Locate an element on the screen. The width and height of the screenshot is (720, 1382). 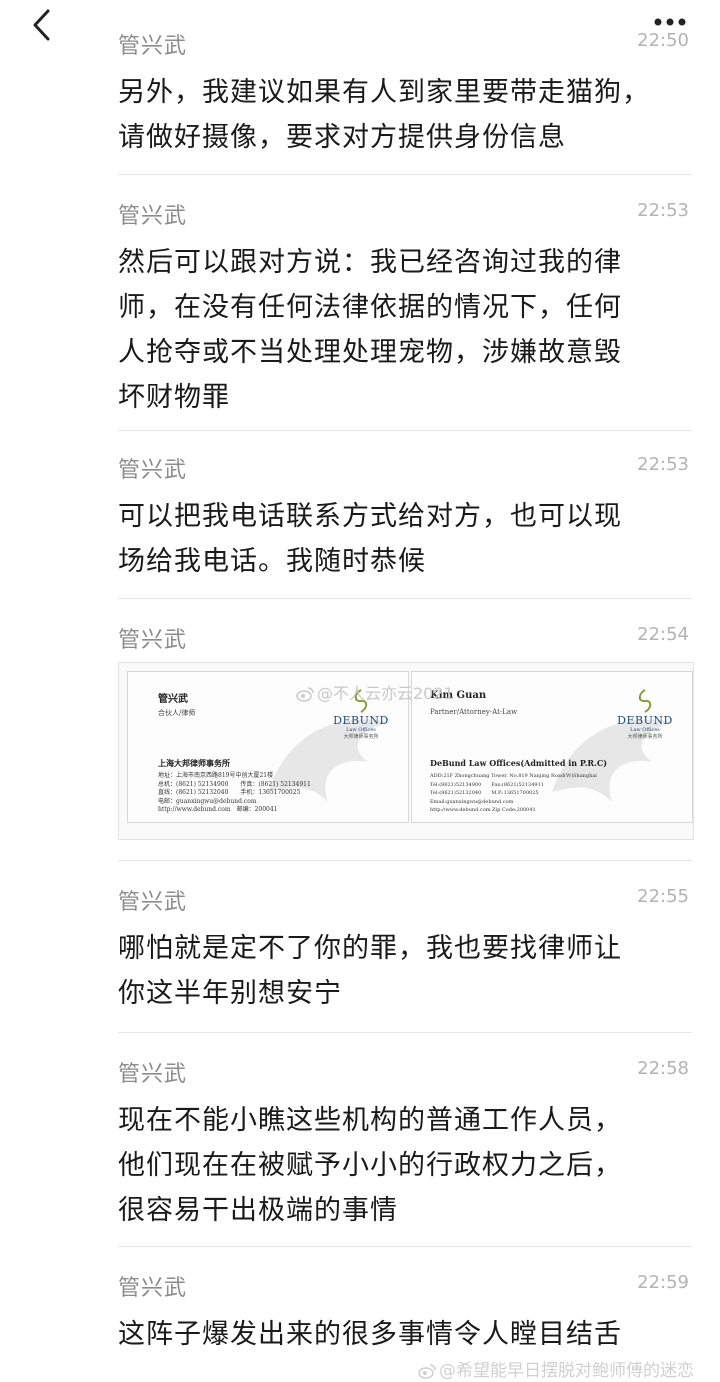
card-line: Email:guanxingwu@debund.com is located at coordinates (472, 801).